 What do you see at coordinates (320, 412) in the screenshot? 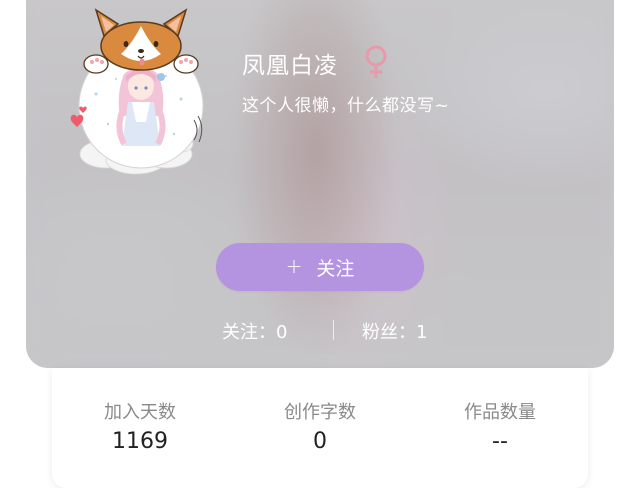
I see `stat-label: 创作字数` at bounding box center [320, 412].